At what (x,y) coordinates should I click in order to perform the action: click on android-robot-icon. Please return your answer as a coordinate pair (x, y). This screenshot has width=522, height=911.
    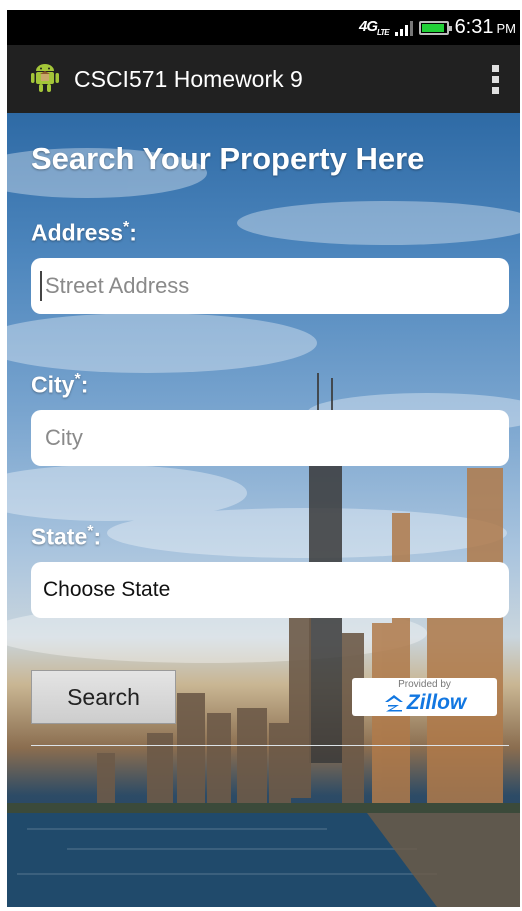
    Looking at the image, I should click on (45, 78).